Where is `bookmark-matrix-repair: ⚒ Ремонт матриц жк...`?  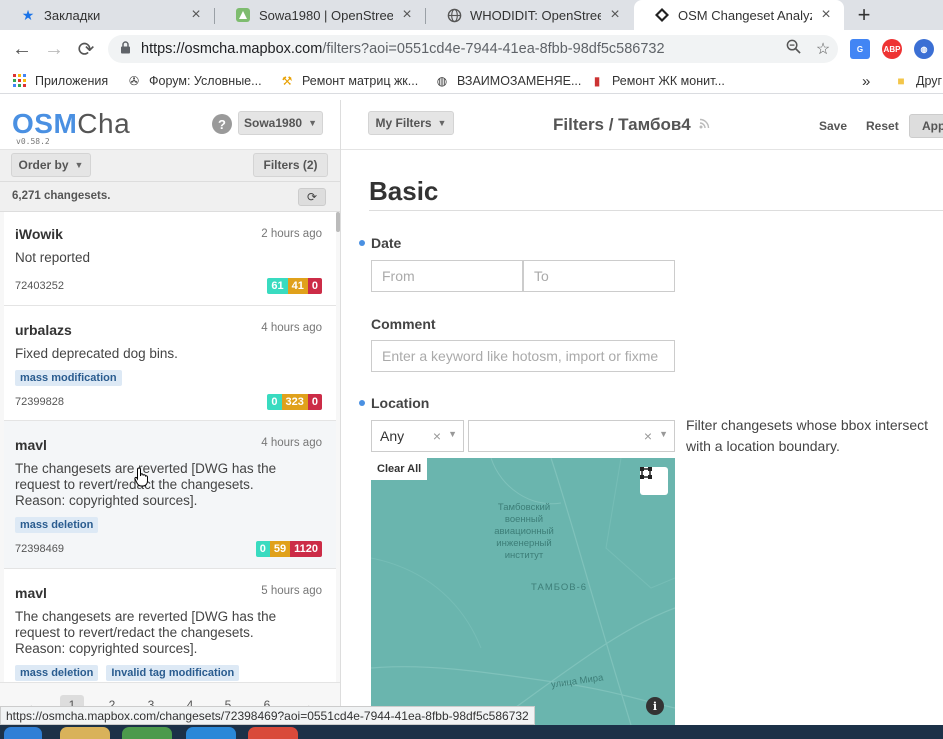 bookmark-matrix-repair: ⚒ Ремонт матриц жк... is located at coordinates (349, 81).